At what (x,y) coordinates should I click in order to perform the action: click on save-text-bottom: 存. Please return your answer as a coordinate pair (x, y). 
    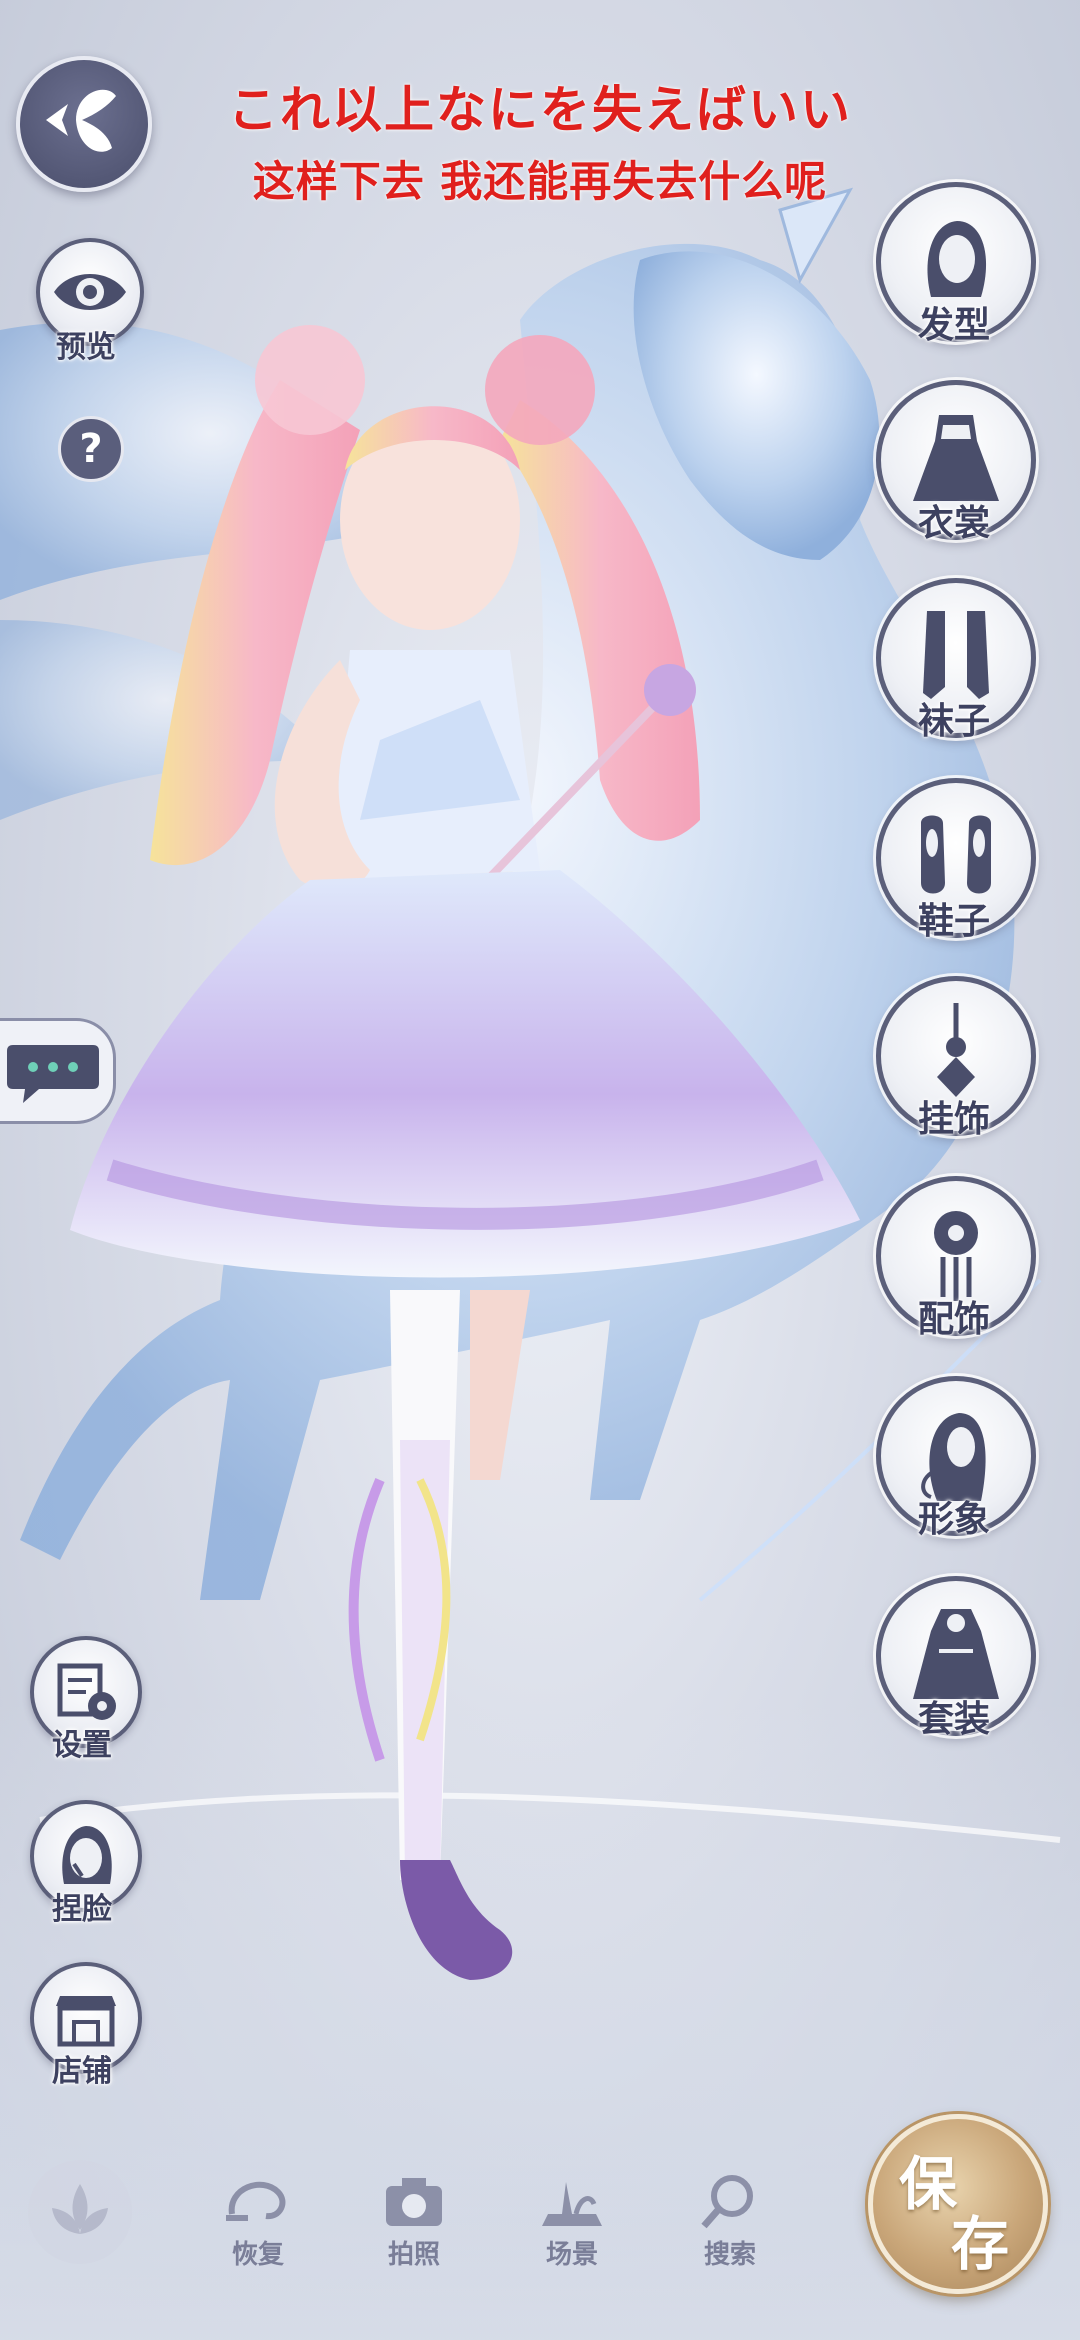
    Looking at the image, I should click on (980, 2244).